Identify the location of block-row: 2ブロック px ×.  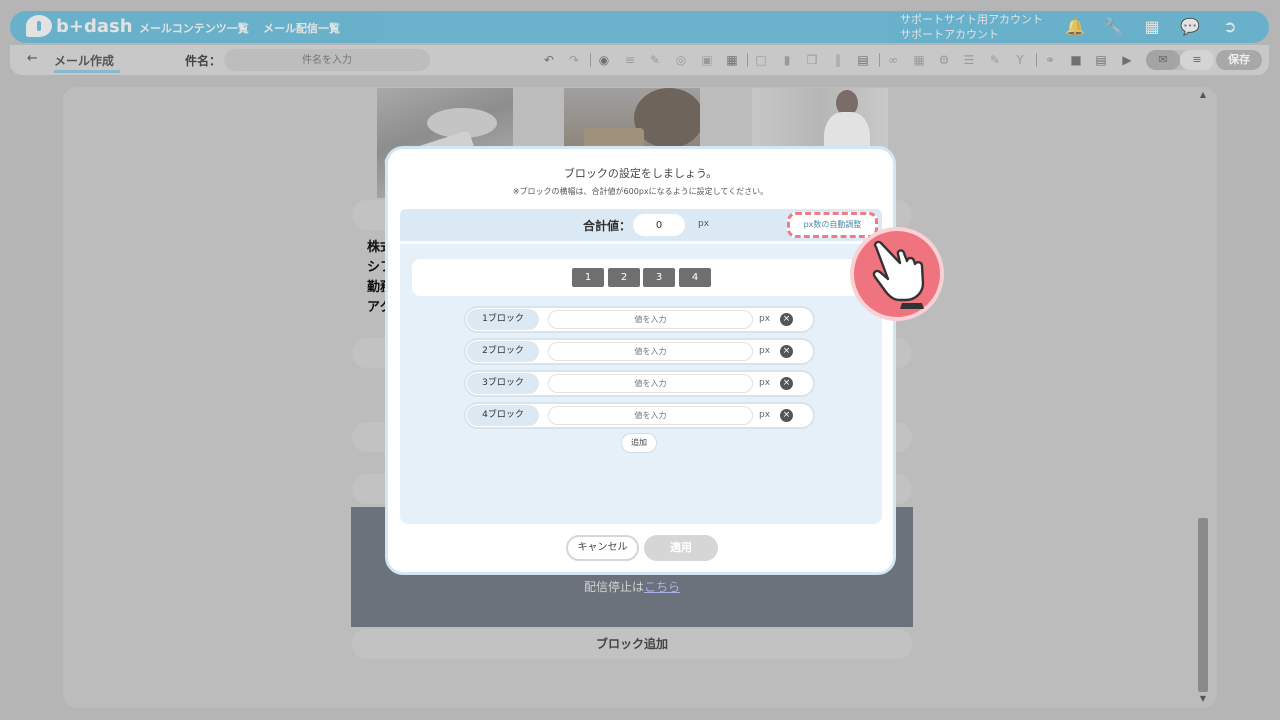
(639, 351).